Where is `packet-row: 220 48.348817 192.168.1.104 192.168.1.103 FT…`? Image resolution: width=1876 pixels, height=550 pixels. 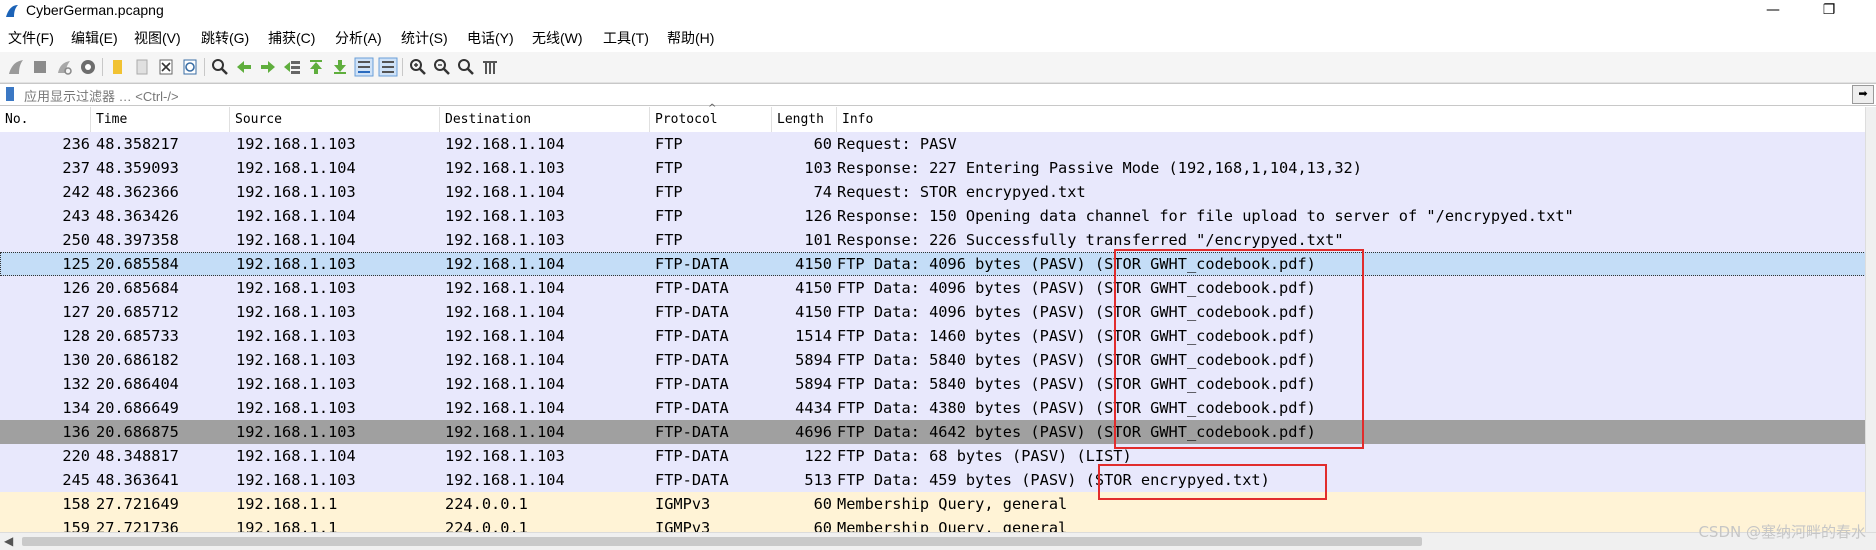
packet-row: 220 48.348817 192.168.1.104 192.168.1.103 FT… is located at coordinates (933, 456).